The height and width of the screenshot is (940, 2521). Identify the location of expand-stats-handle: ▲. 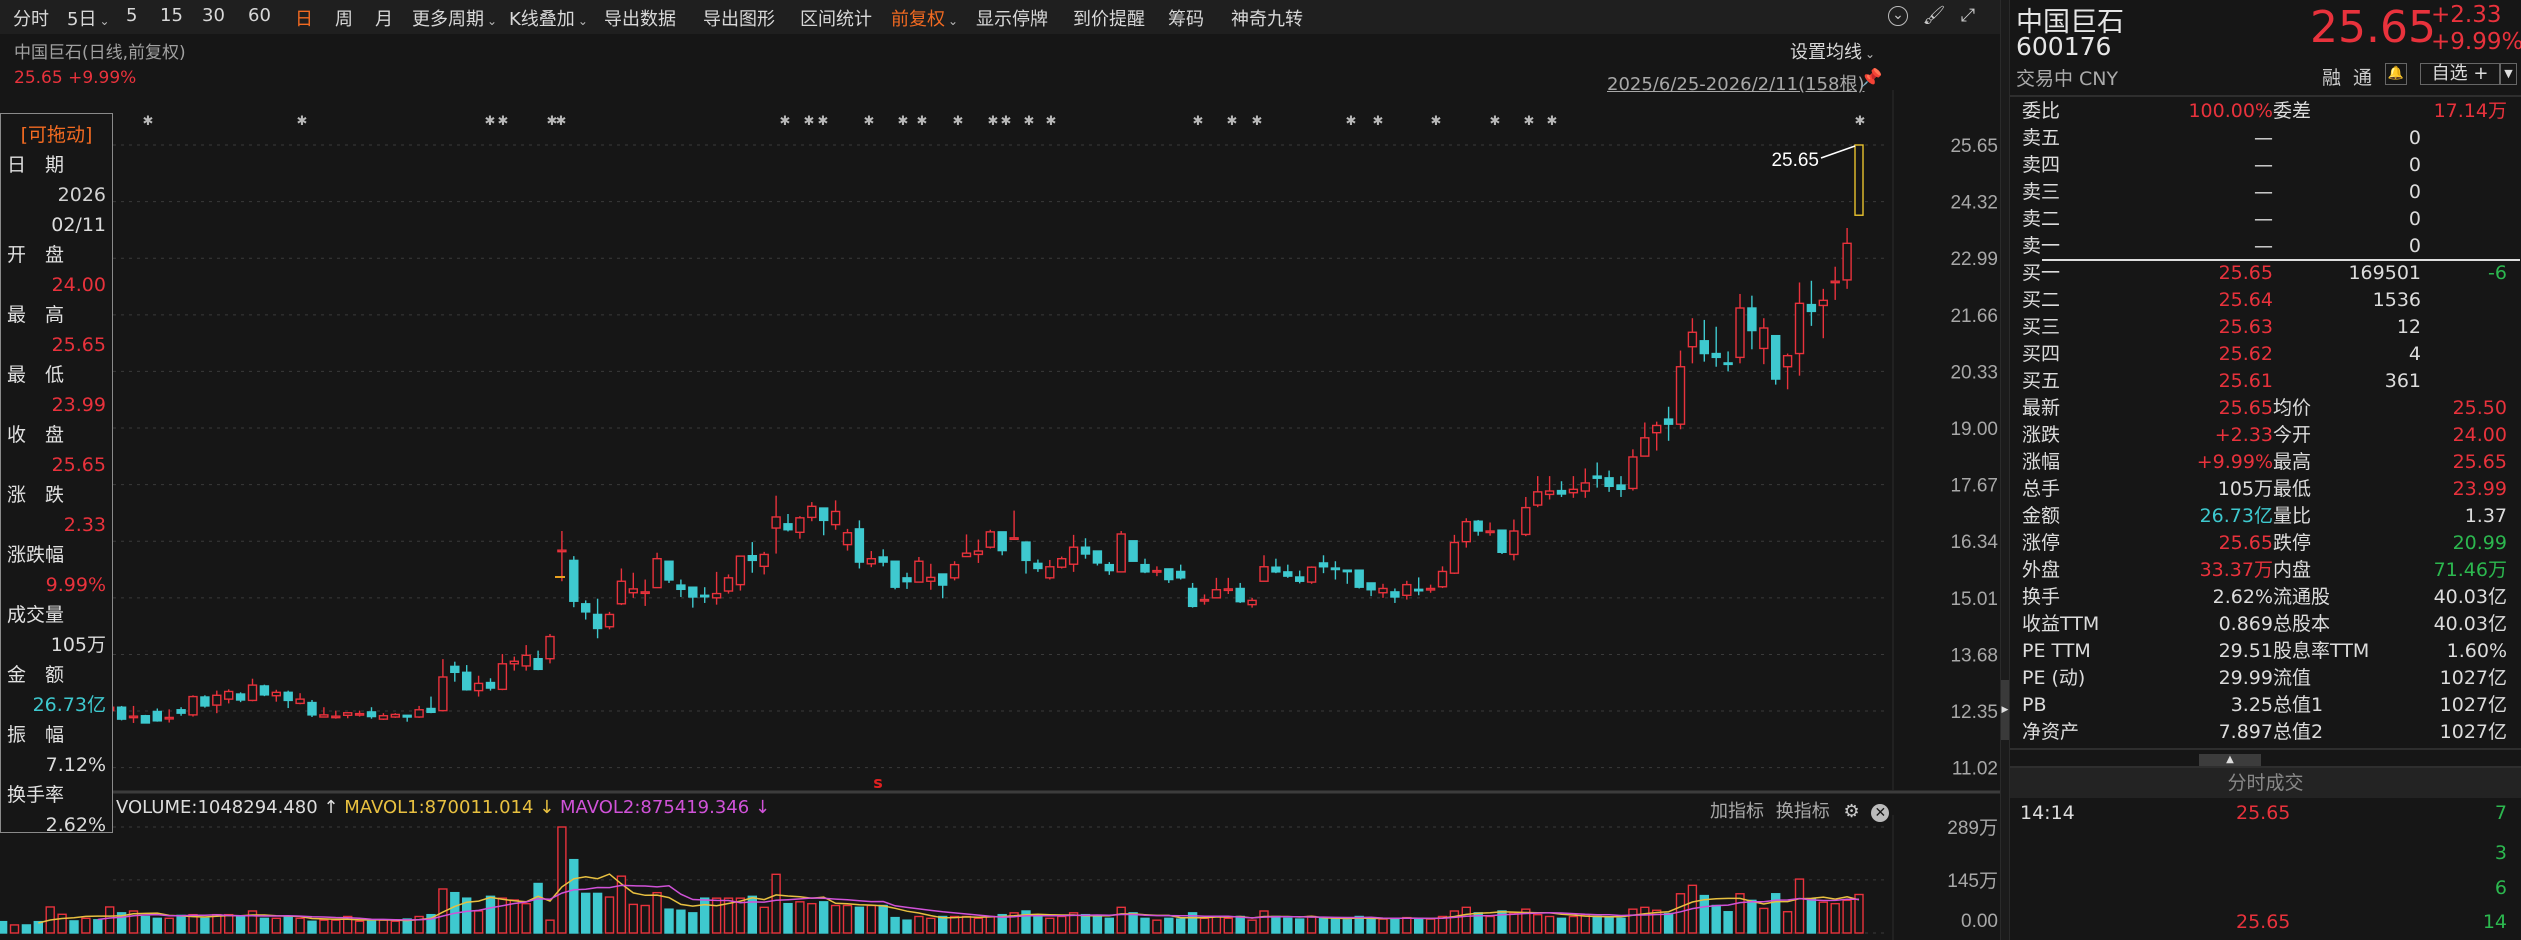
(2230, 760).